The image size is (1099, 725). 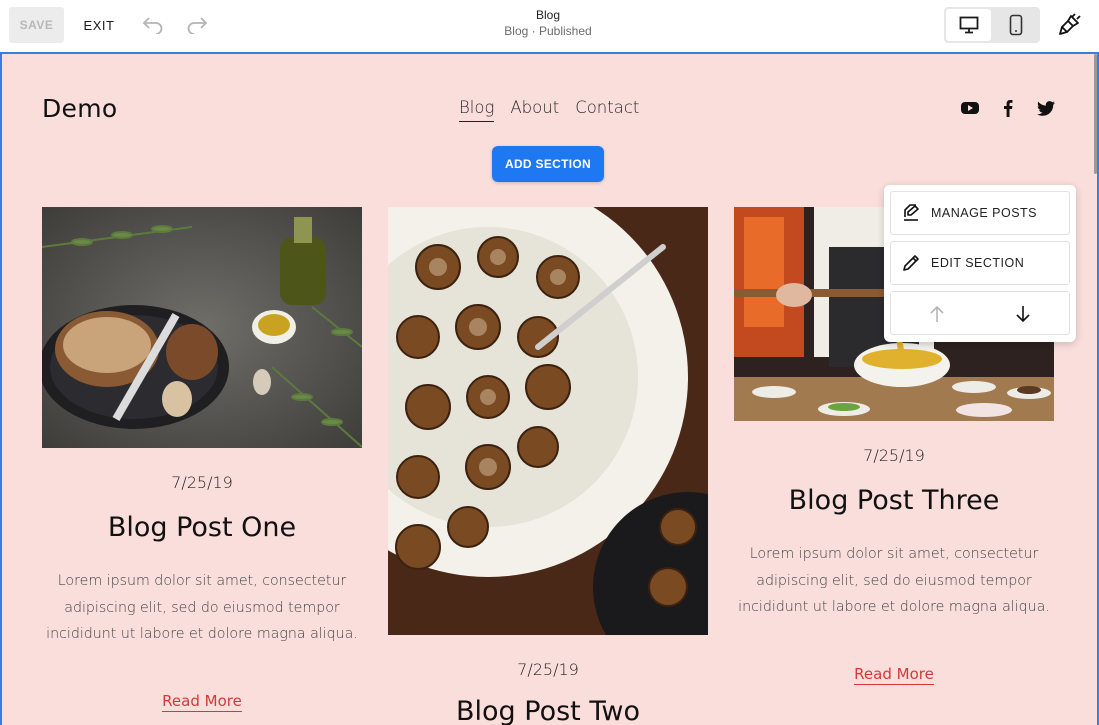 What do you see at coordinates (548, 164) in the screenshot?
I see `add-section-button: ADD SECTION` at bounding box center [548, 164].